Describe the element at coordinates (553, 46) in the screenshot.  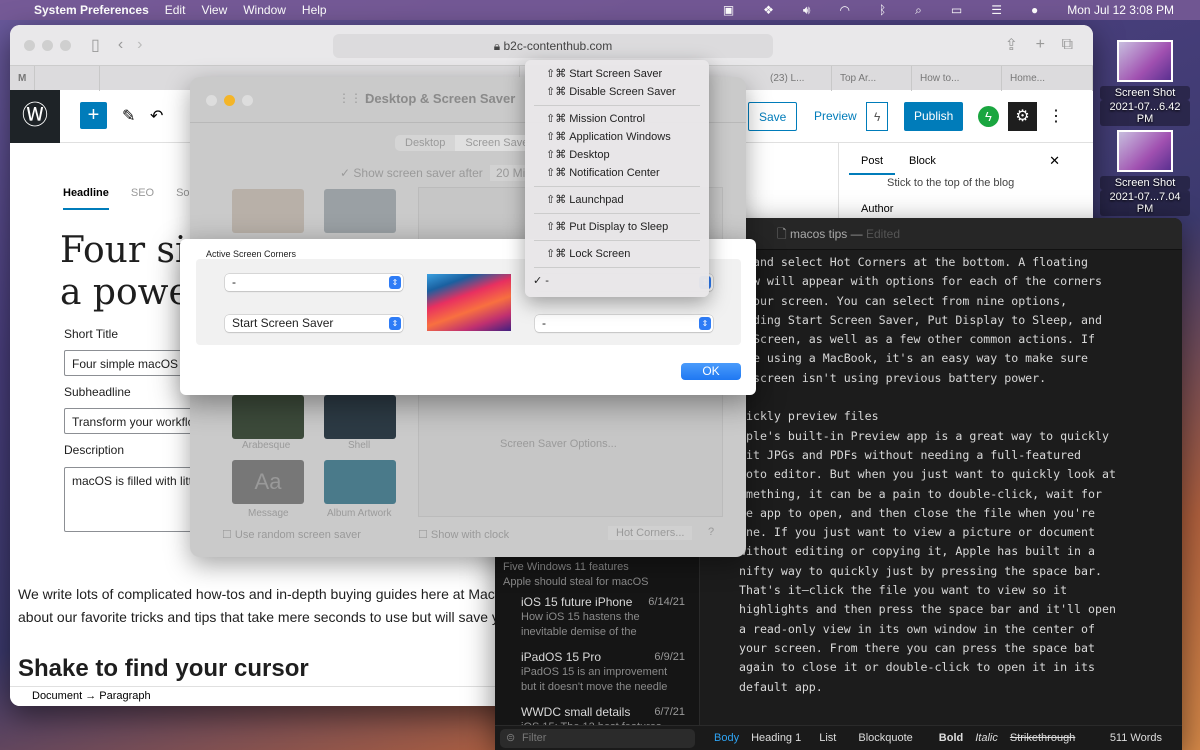
I see `address-bar: 🔒︎ b2c-contenthub.com` at that location.